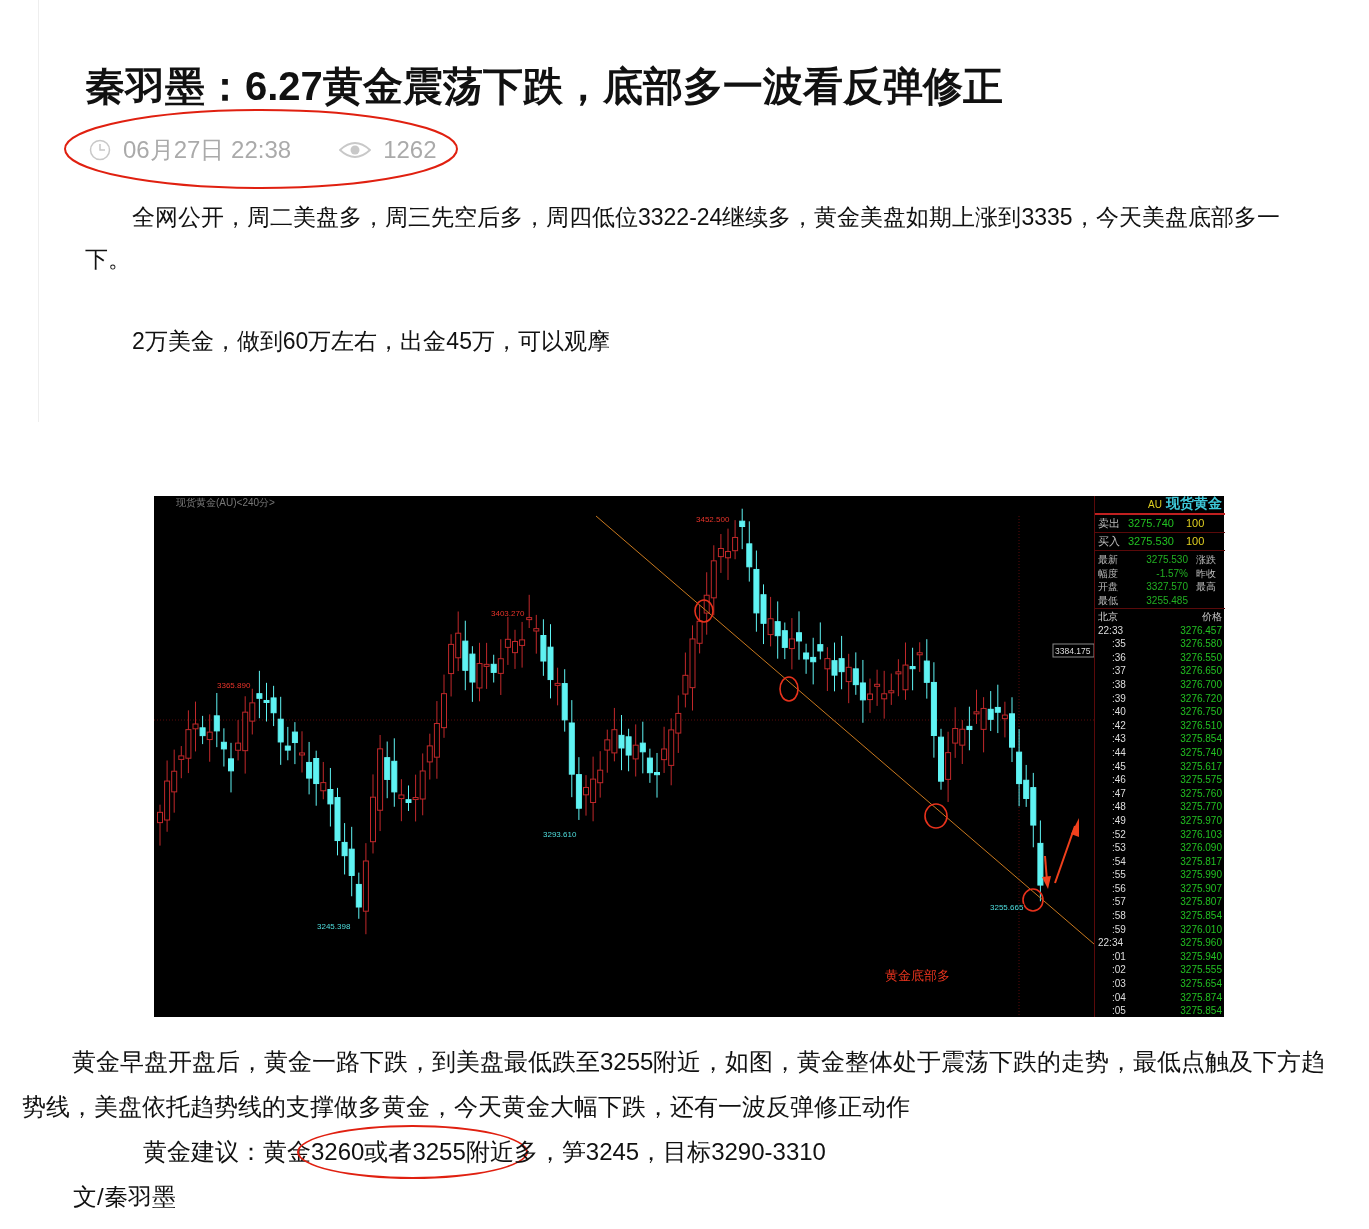  Describe the element at coordinates (1166, 560) in the screenshot. I see `stat-value: 3275.530` at that location.